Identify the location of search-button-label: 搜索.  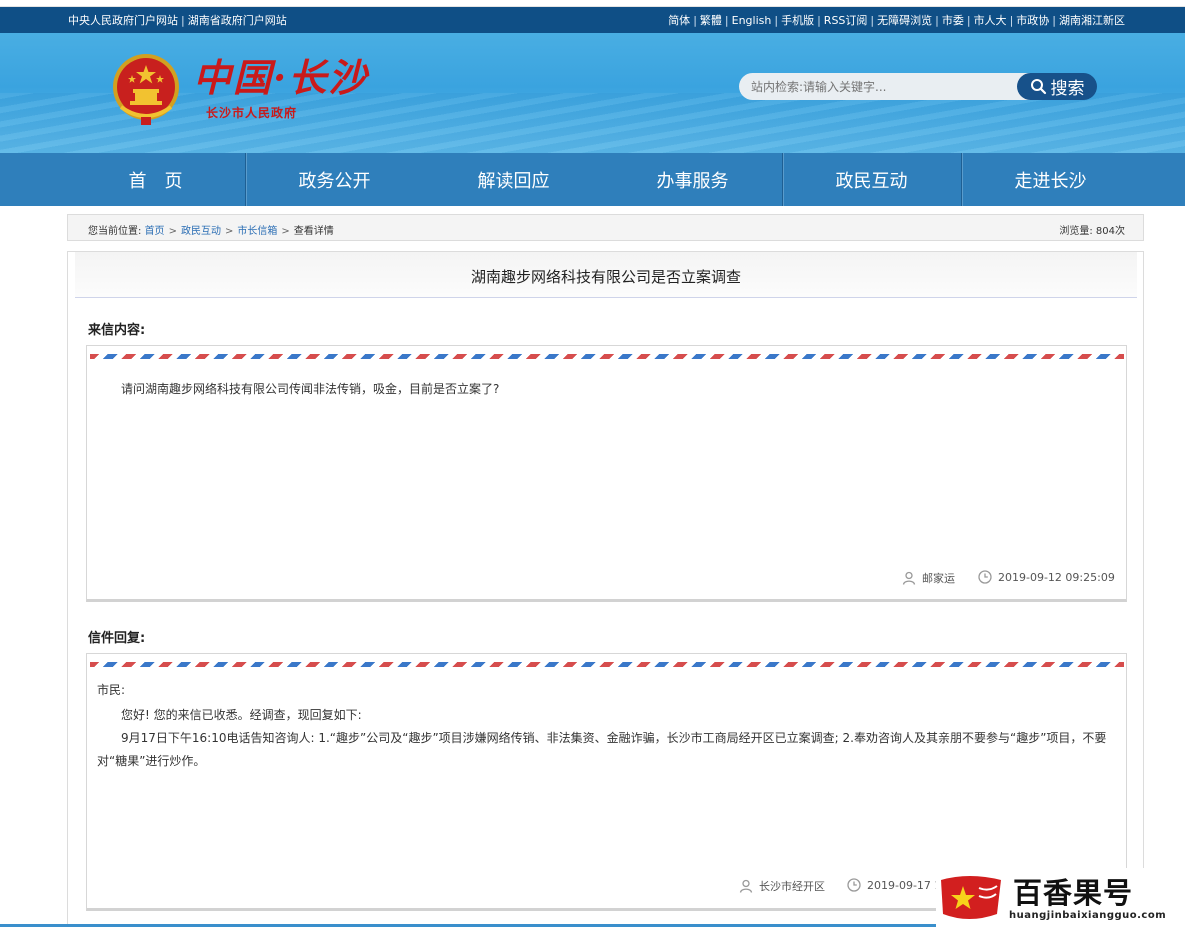
(1067, 89).